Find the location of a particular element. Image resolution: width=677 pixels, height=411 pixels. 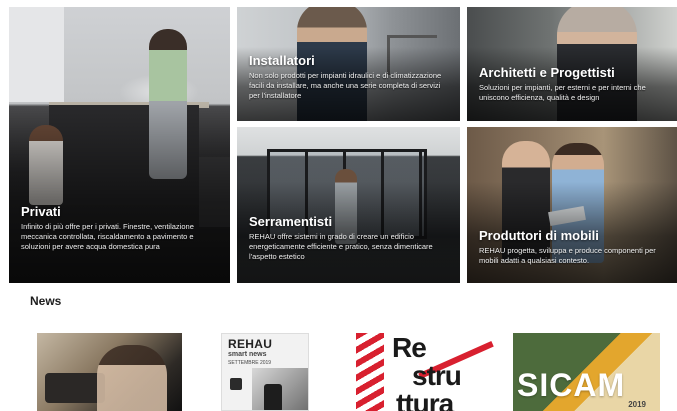

logo-line-2: stru is located at coordinates (437, 375).